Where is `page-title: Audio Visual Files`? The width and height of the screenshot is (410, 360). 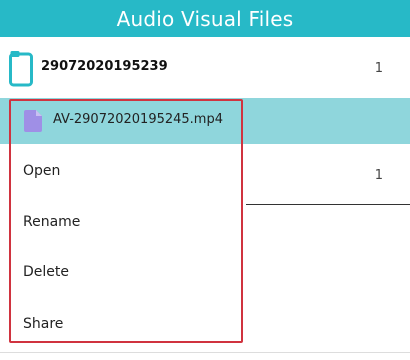 page-title: Audio Visual Files is located at coordinates (205, 18).